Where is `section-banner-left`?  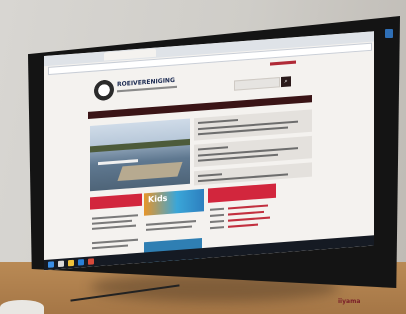 section-banner-left is located at coordinates (116, 201).